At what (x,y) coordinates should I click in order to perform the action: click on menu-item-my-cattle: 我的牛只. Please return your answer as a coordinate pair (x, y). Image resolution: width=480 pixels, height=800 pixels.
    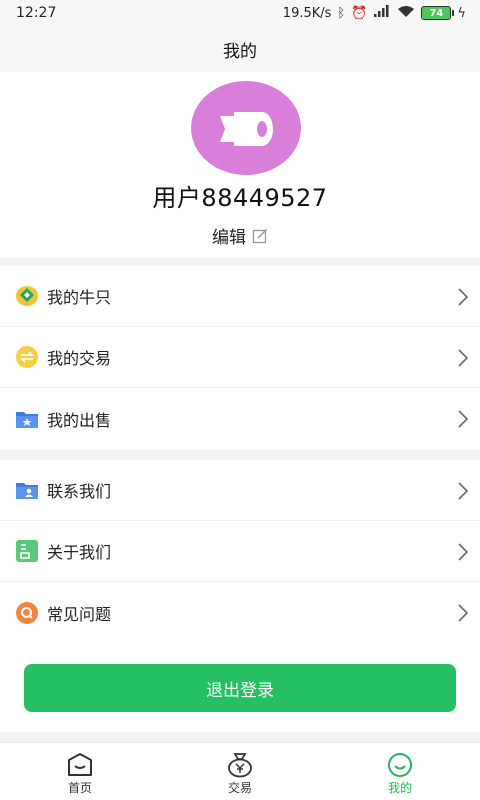
    Looking at the image, I should click on (240, 296).